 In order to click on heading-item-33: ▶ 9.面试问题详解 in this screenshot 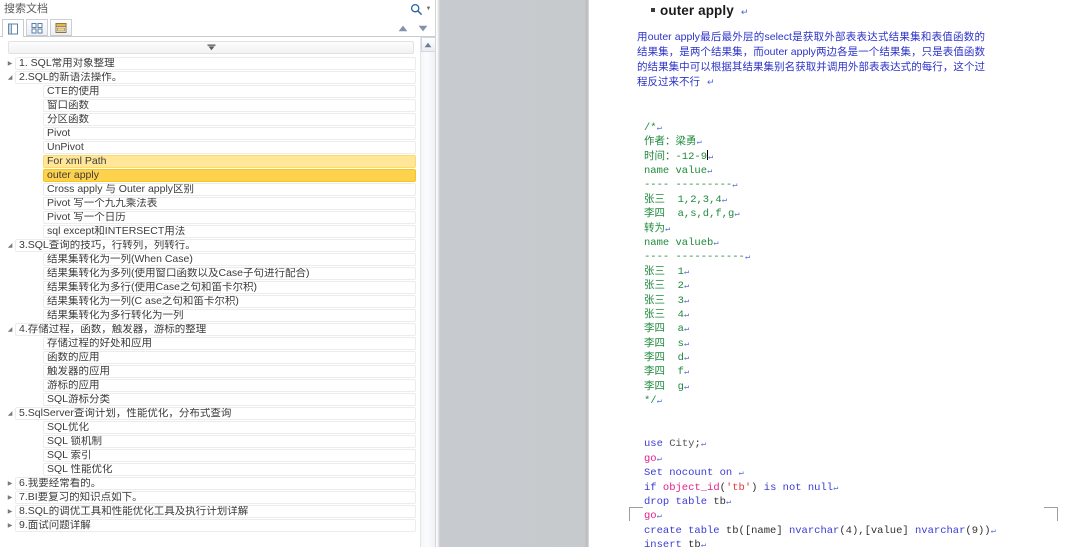, I will do `click(209, 525)`.